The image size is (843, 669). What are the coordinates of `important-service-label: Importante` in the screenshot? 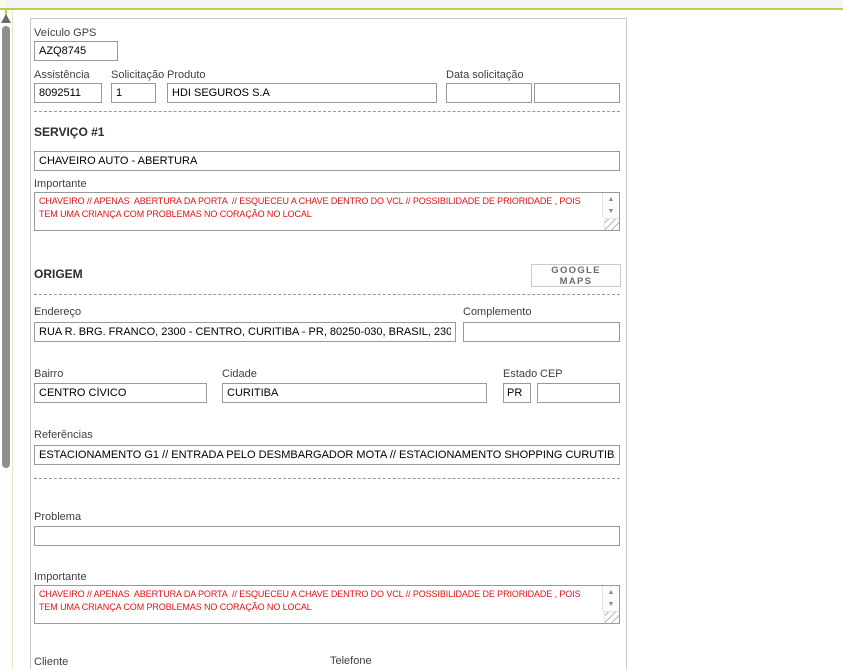 It's located at (60, 184).